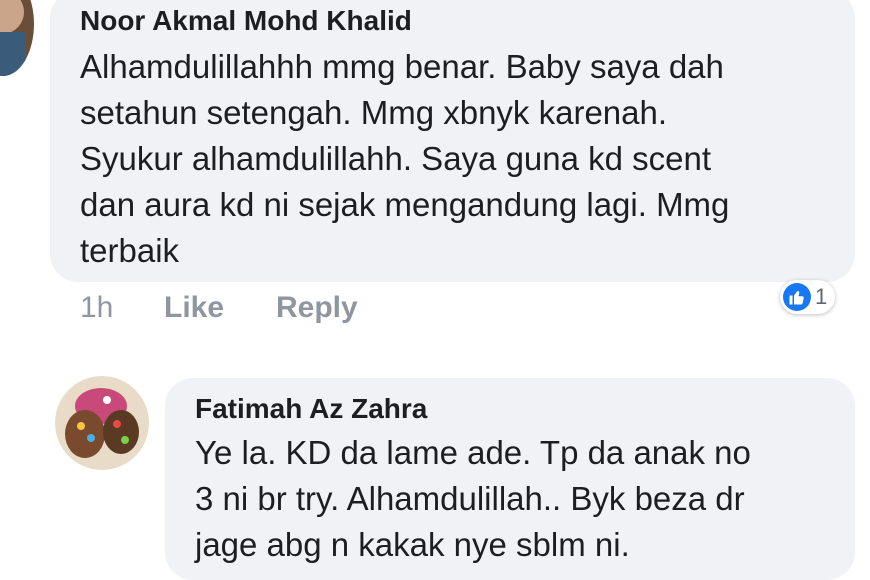  Describe the element at coordinates (797, 297) in the screenshot. I see `thumbs-up-icon` at that location.